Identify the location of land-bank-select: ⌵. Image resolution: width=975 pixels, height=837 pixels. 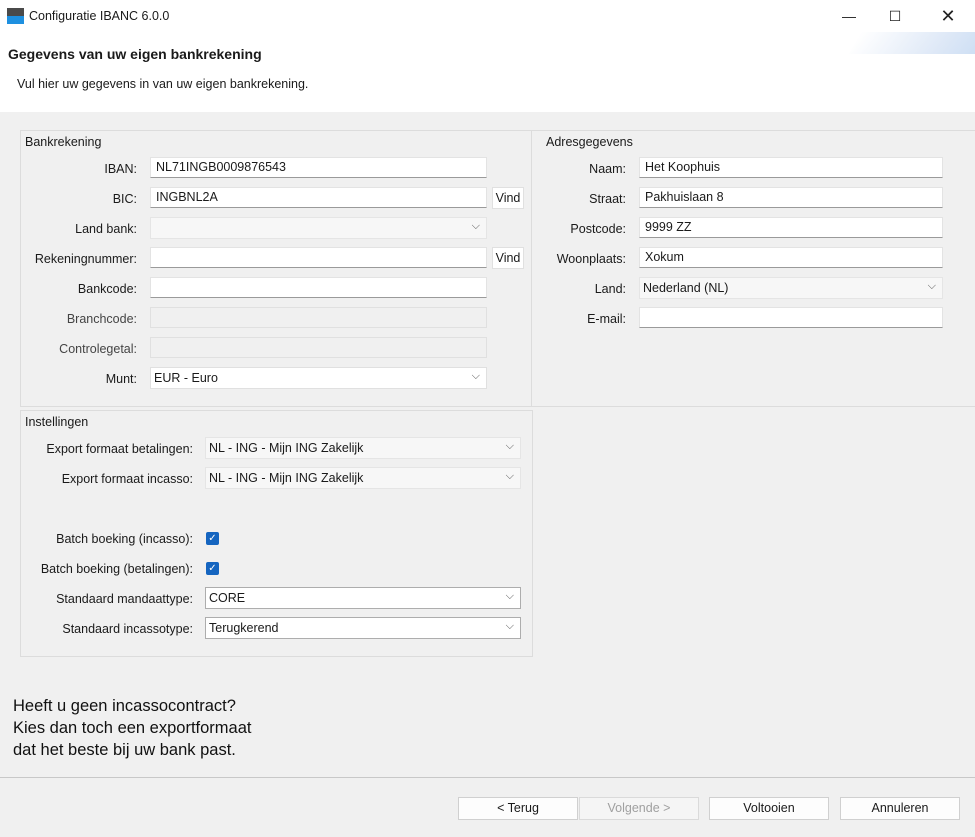
(318, 228).